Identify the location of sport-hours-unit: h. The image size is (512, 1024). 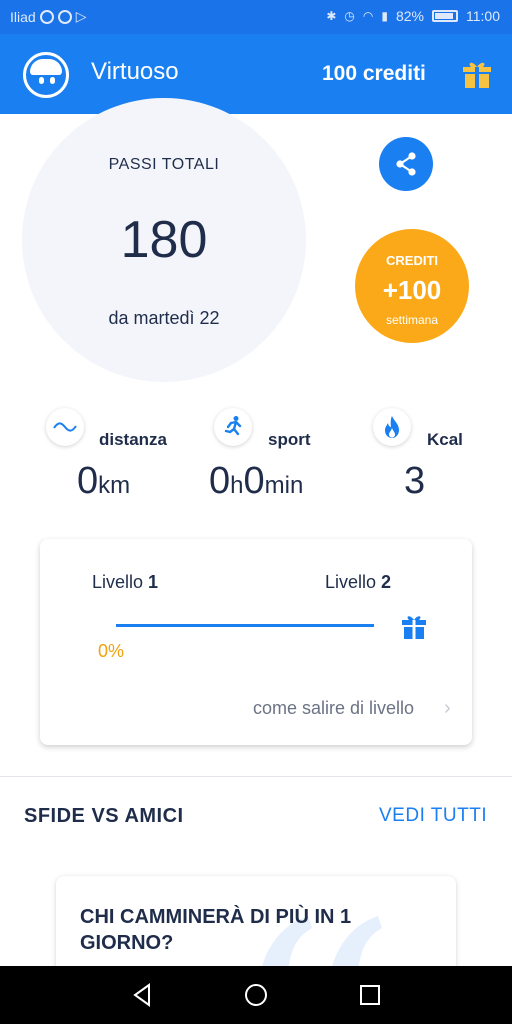
(237, 485).